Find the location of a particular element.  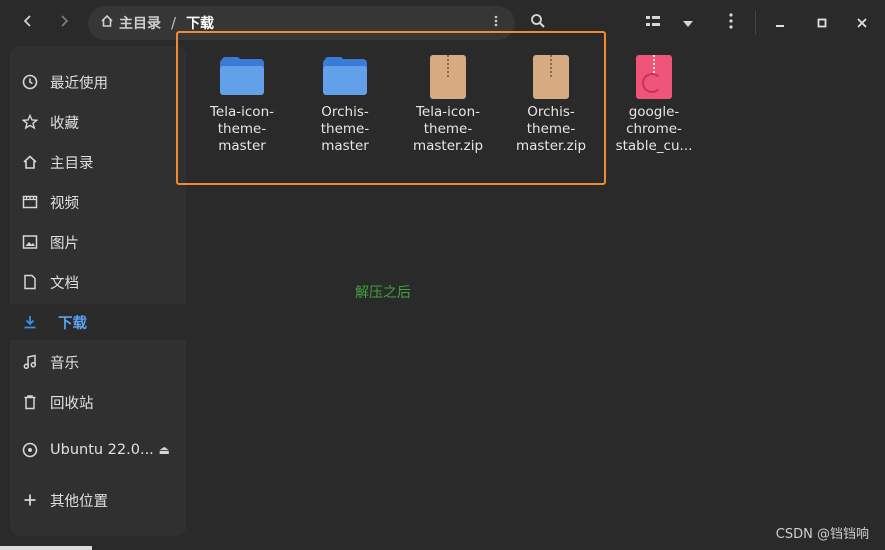

trash-icon is located at coordinates (30, 402).